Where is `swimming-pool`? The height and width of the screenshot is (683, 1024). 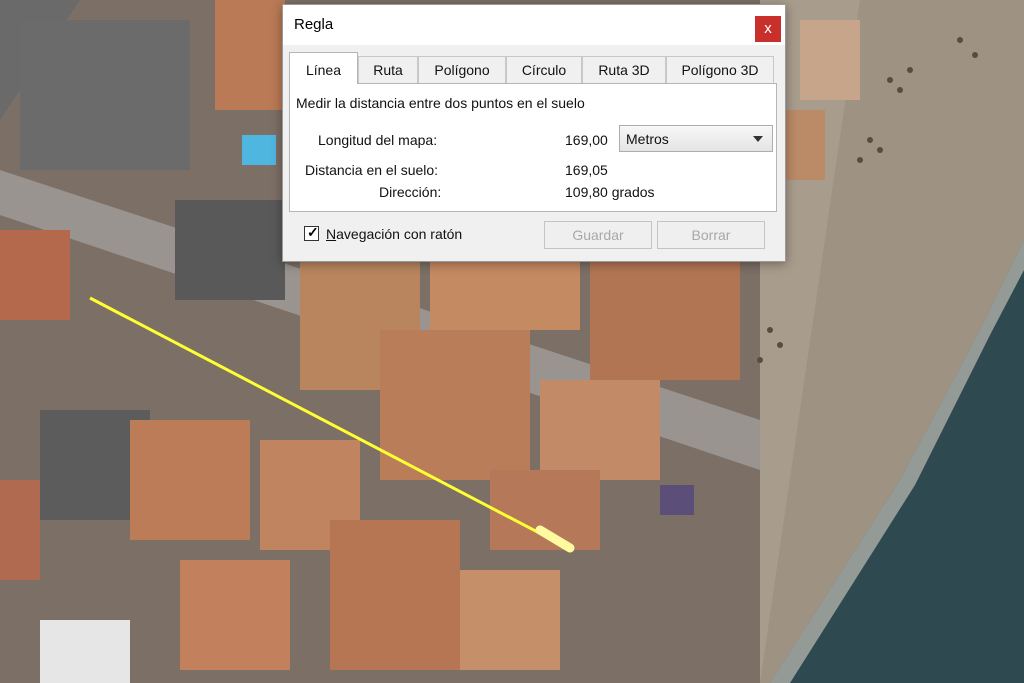
swimming-pool is located at coordinates (259, 150).